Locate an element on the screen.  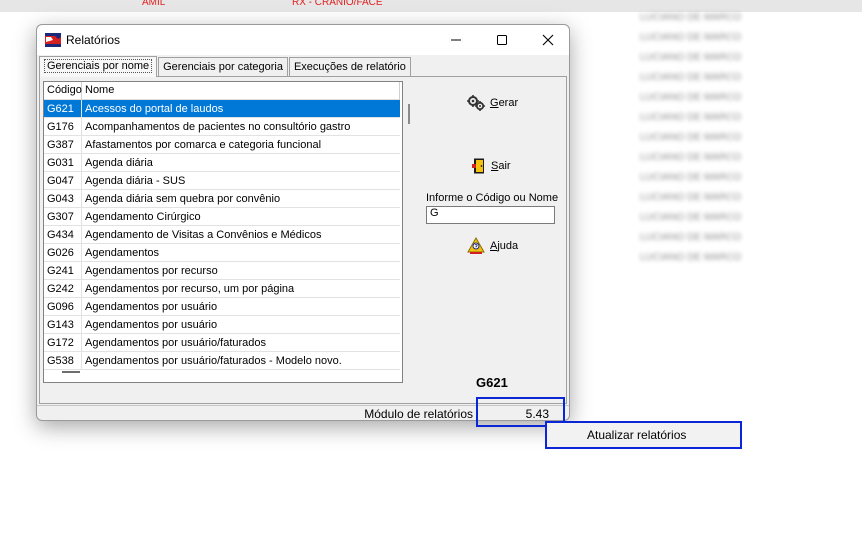
row-code: G387 is located at coordinates (63, 144).